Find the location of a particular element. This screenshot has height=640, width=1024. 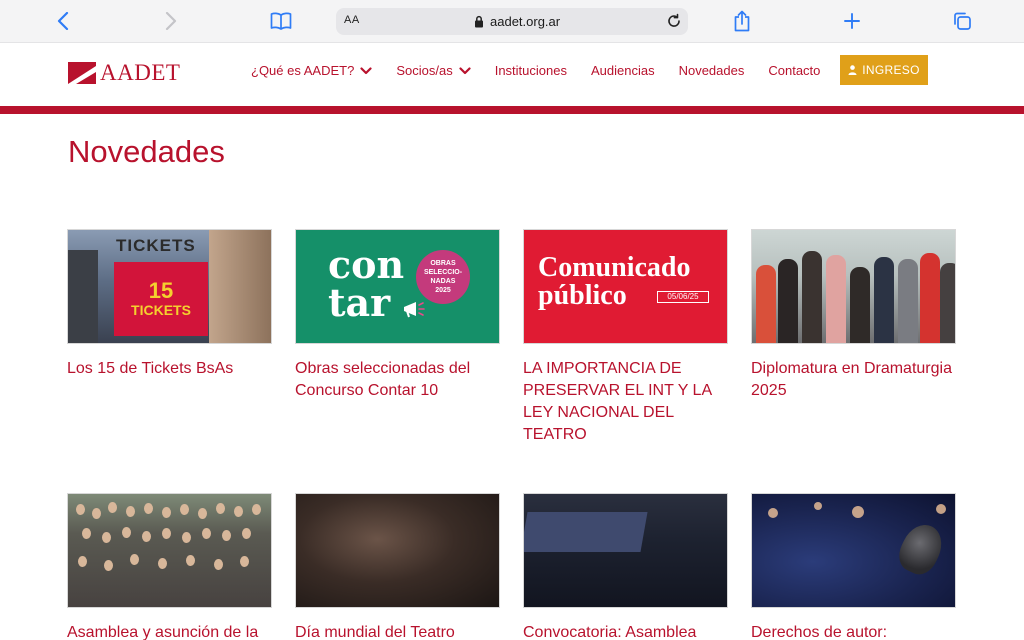

news-thumbnail: Comunicado público 05/06/25 is located at coordinates (625, 286).